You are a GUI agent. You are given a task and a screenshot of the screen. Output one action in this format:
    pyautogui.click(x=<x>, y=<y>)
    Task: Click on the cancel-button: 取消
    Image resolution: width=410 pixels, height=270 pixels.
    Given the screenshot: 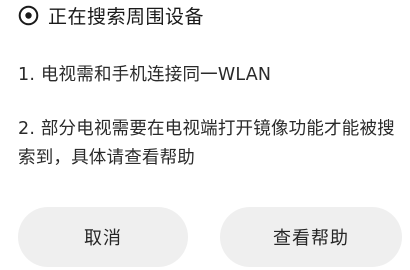 What is the action you would take?
    pyautogui.click(x=103, y=237)
    